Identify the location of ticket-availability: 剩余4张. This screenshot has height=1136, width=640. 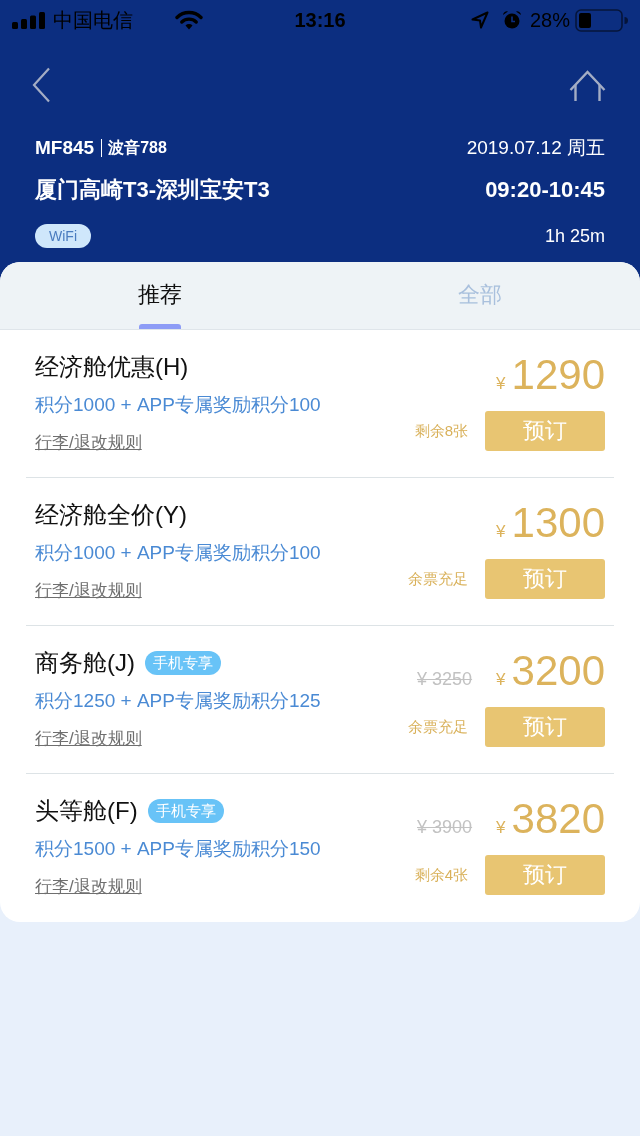
(441, 875).